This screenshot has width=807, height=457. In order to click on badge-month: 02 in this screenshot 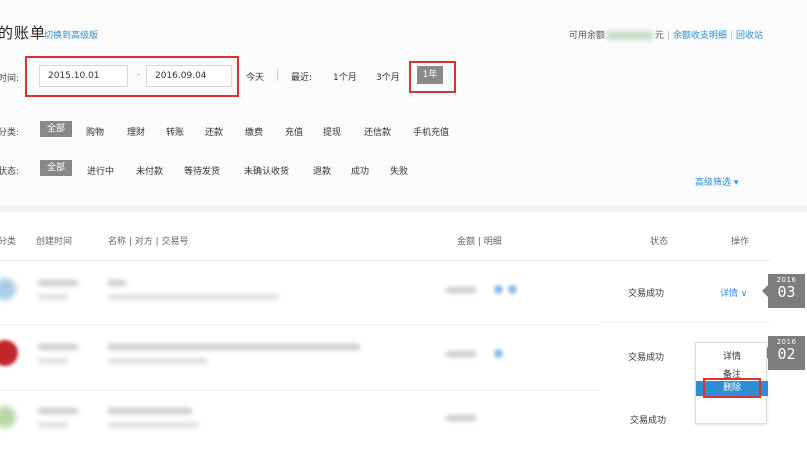, I will do `click(786, 354)`.